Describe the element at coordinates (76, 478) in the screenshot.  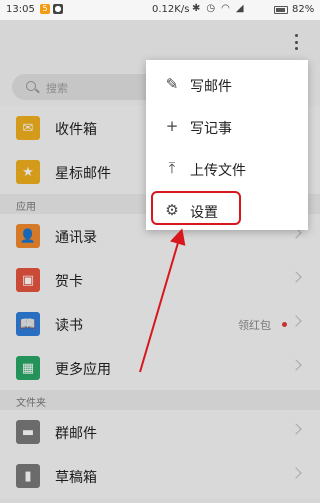
I see `drafts-label: 草稿箱` at that location.